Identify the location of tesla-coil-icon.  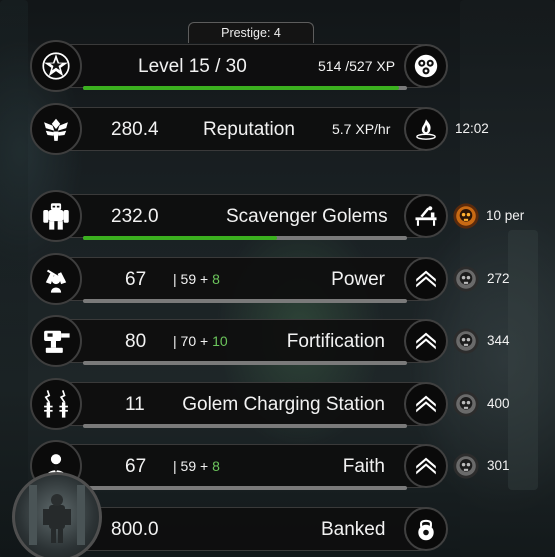
(56, 404).